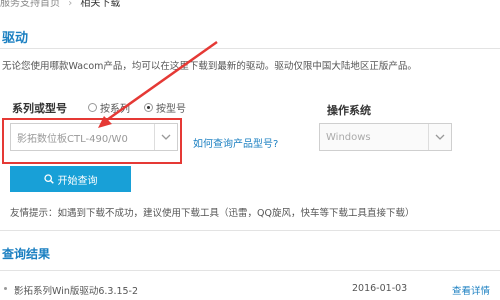  I want to click on results-divider, so click(250, 230).